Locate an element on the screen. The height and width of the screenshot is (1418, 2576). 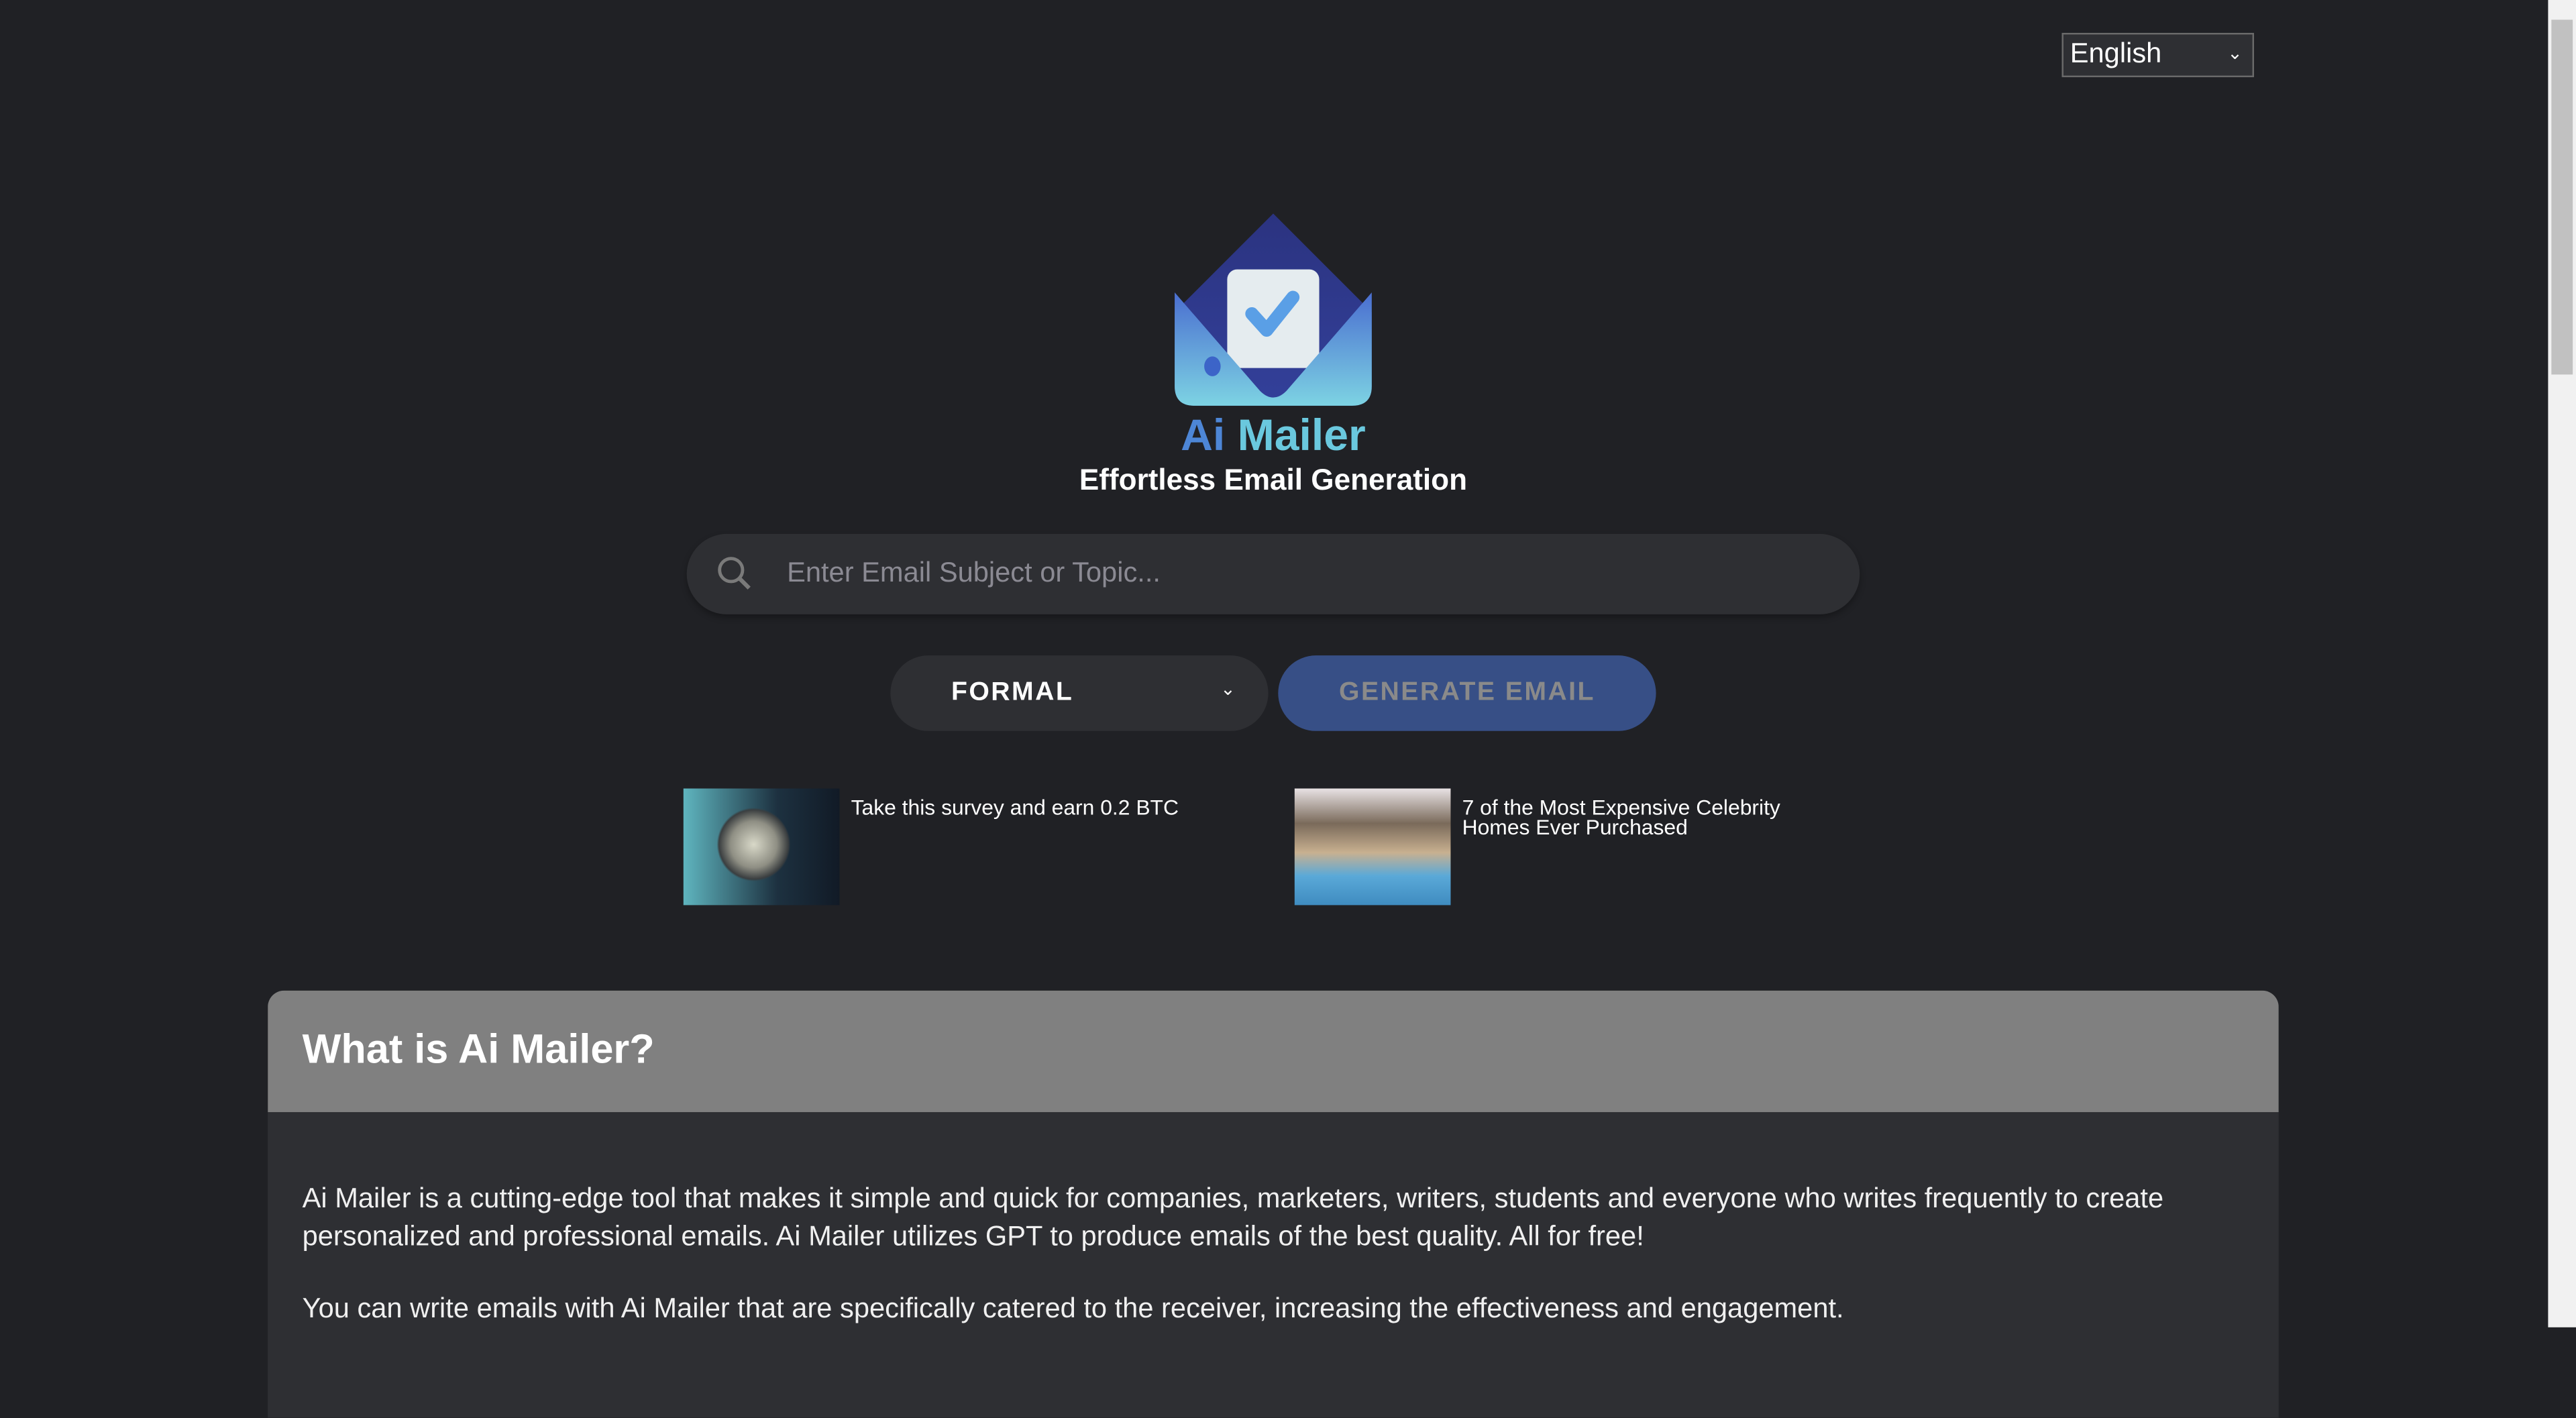
tagline: Effortless Email Generation is located at coordinates (1273, 479).